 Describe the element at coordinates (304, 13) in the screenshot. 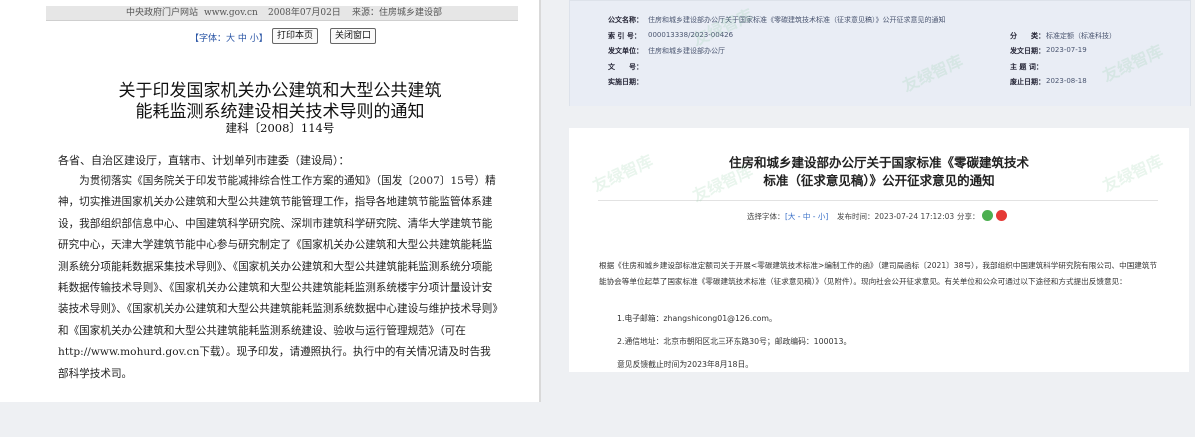

I see `meta-date: 2008年07月02日` at that location.